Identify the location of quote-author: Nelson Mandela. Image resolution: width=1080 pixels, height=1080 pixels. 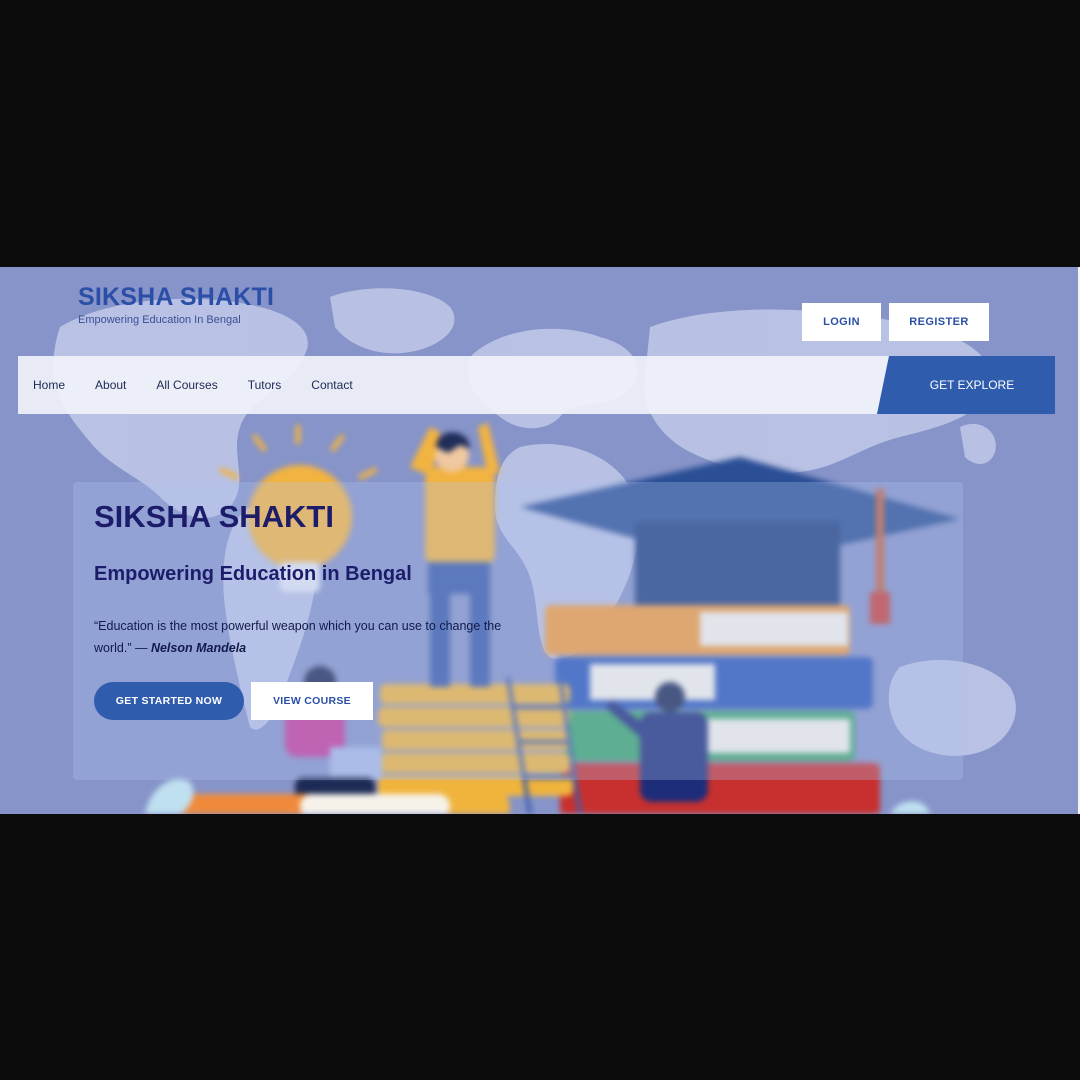
(198, 648).